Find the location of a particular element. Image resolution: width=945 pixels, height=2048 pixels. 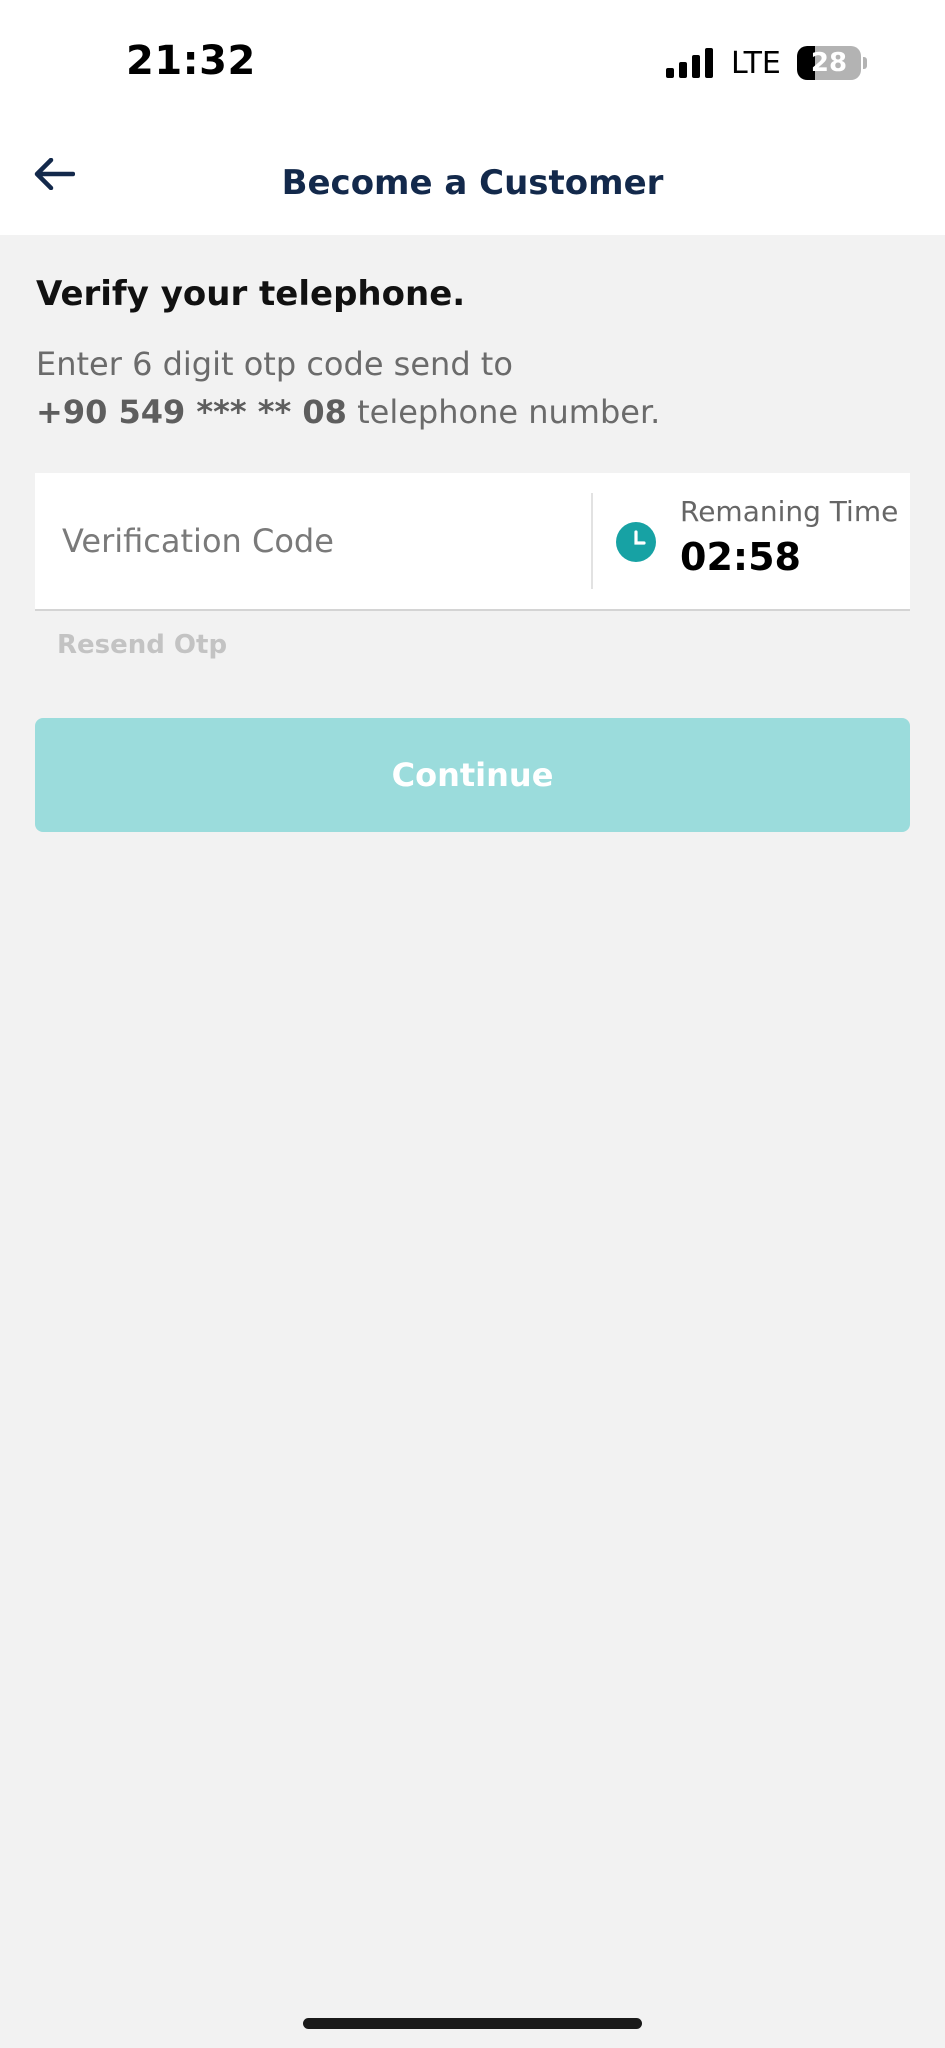

verify-description-line2: +90 549 *** ** 08 telephone number. is located at coordinates (476, 412).